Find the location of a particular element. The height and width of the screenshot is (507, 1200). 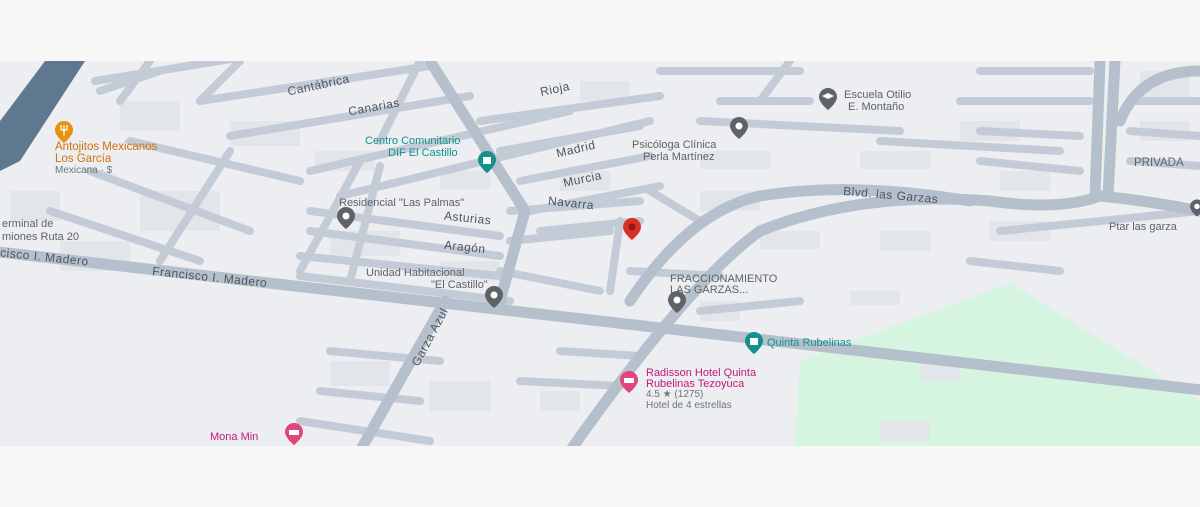

place-centro-comunitario-1: Centro Comunitario is located at coordinates (412, 141).